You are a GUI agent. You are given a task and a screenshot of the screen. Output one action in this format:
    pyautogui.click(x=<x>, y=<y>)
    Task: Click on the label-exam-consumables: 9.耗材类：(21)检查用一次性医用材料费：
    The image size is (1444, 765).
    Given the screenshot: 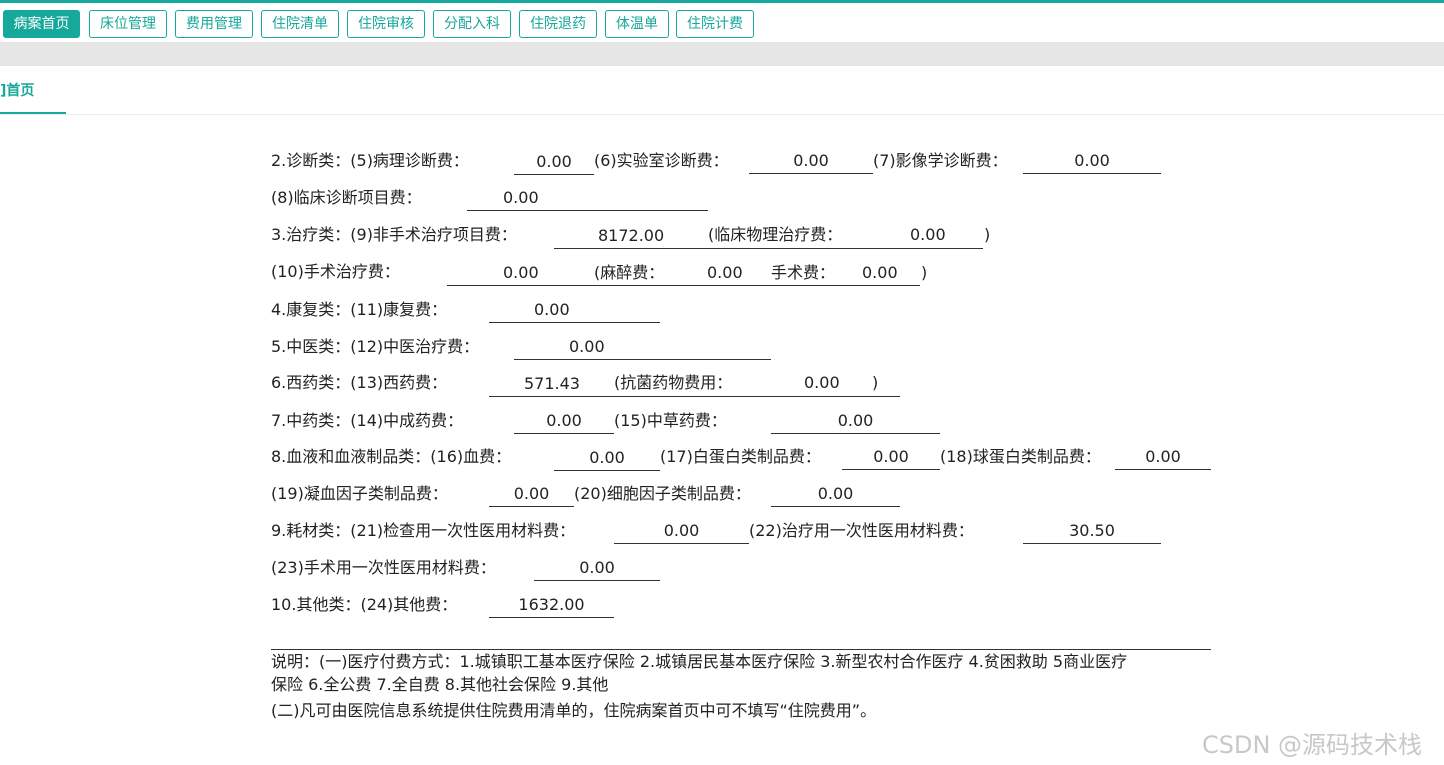 What is the action you would take?
    pyautogui.click(x=423, y=530)
    